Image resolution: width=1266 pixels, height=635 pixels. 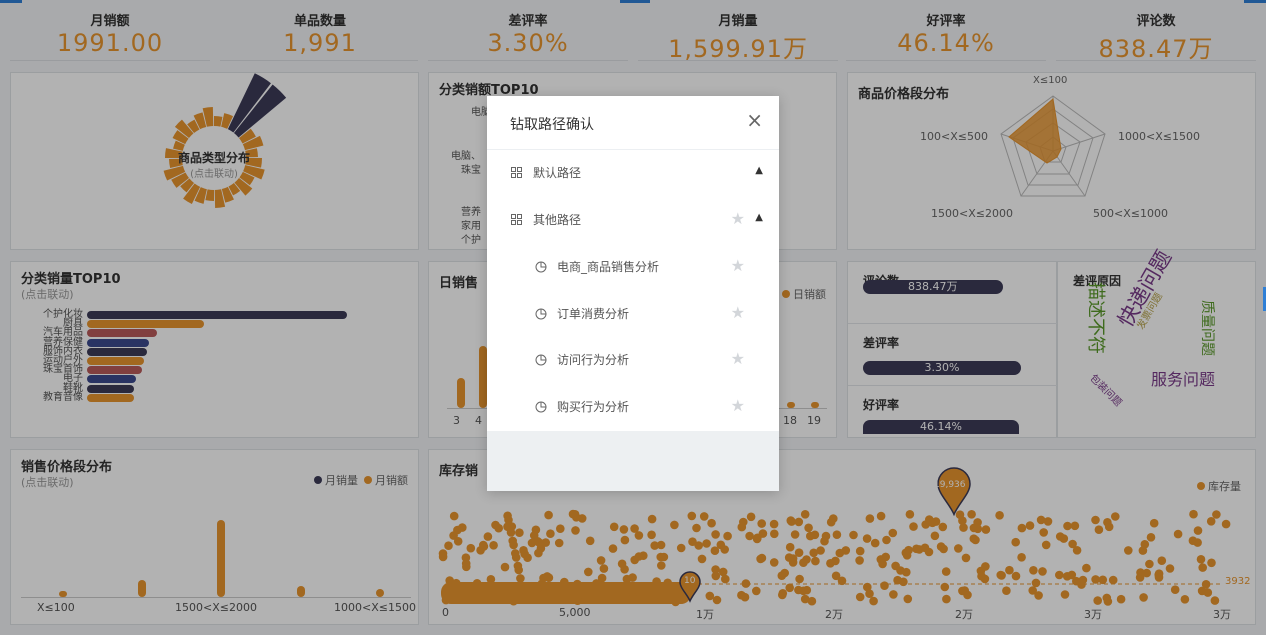 What do you see at coordinates (633, 361) in the screenshot?
I see `path-item: 访问行为分析 ★` at bounding box center [633, 361].